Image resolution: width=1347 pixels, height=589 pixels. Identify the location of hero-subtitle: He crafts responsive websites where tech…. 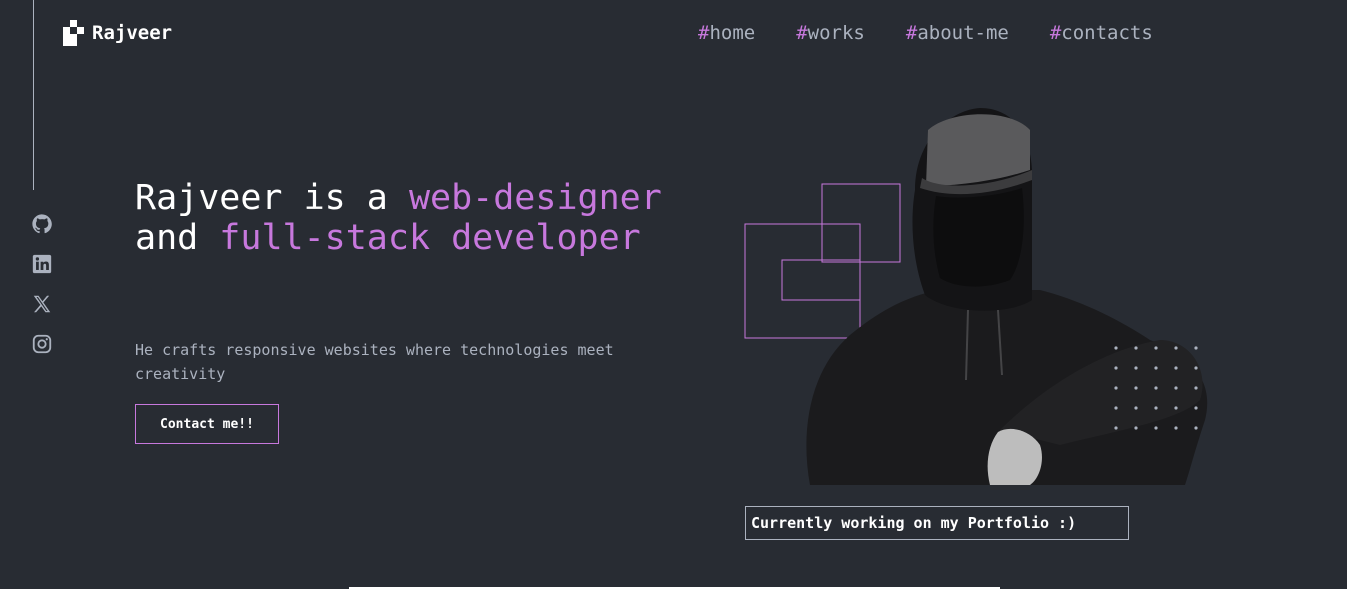
(374, 362).